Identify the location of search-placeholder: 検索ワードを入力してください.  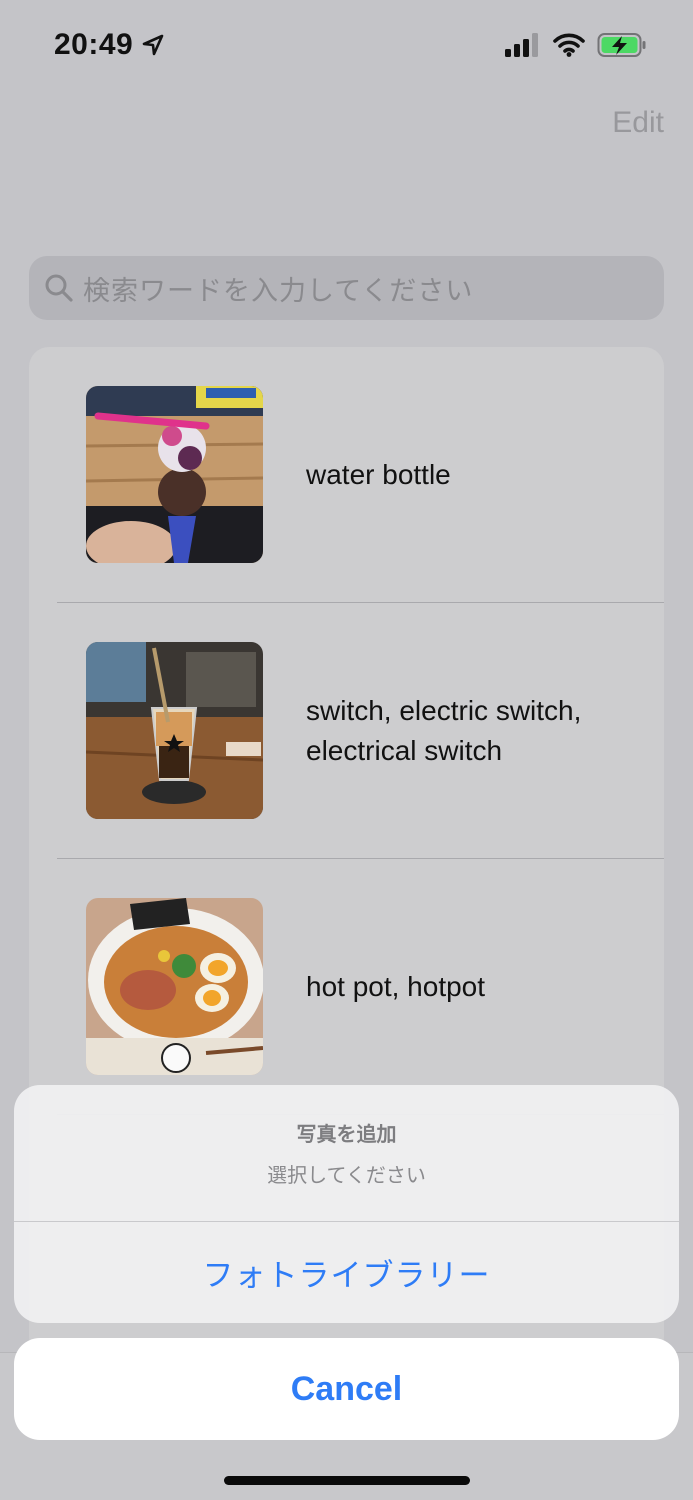
(278, 290).